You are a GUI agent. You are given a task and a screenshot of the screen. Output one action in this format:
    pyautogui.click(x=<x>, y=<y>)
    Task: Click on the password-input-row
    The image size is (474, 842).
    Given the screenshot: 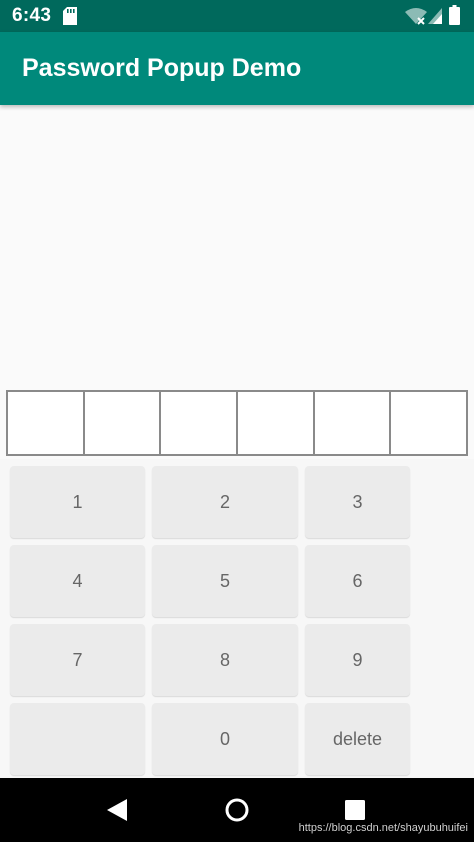 What is the action you would take?
    pyautogui.click(x=237, y=423)
    